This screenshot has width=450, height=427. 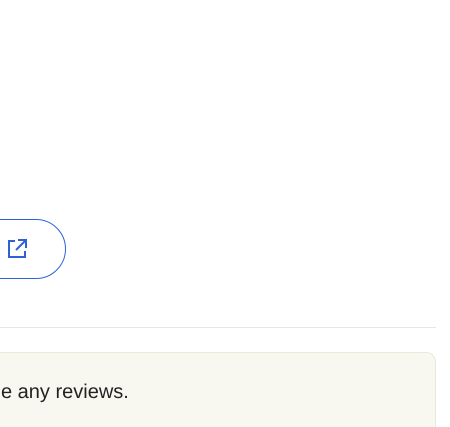 What do you see at coordinates (65, 392) in the screenshot?
I see `notice-text: e any reviews.` at bounding box center [65, 392].